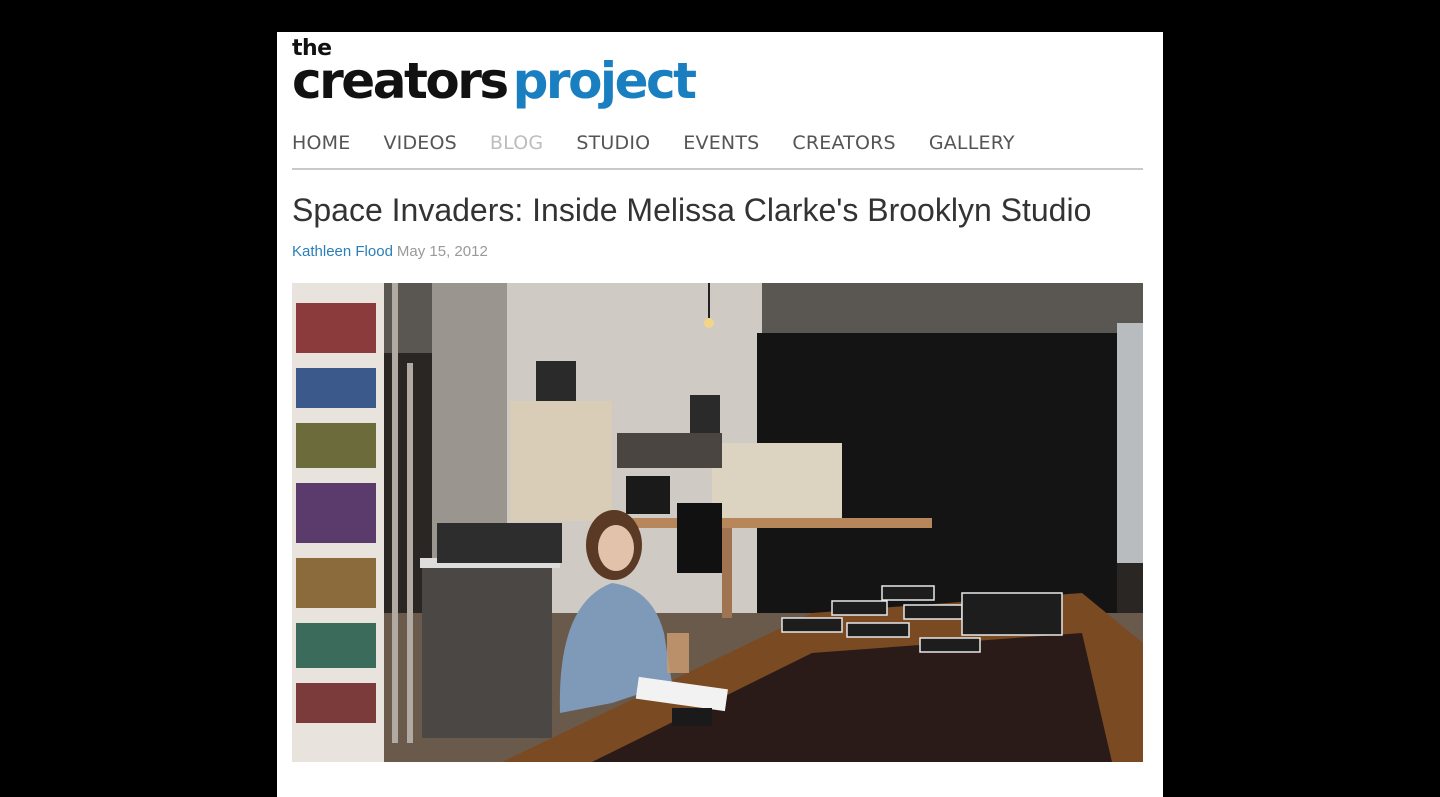 The image size is (1440, 797). Describe the element at coordinates (604, 81) in the screenshot. I see `logo-project: project` at that location.